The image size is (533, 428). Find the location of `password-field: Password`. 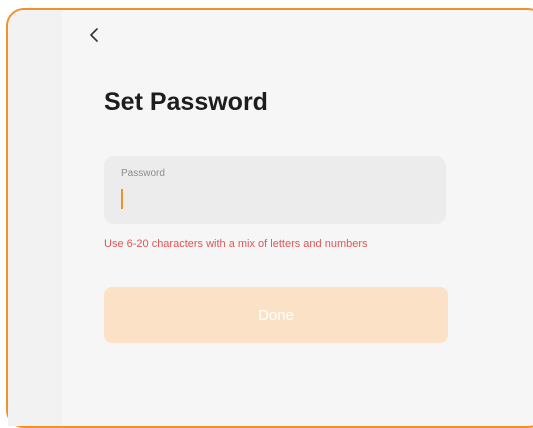

password-field: Password is located at coordinates (275, 190).